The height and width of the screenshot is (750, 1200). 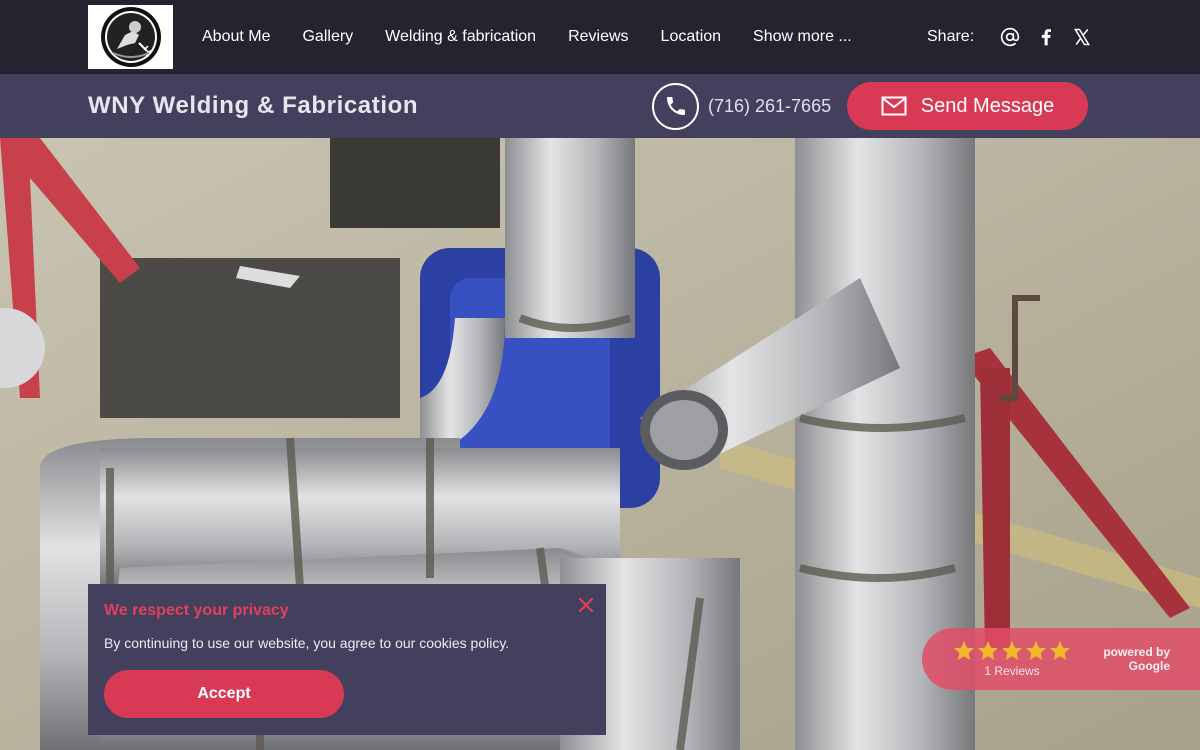 I want to click on powered-google-line: Google, so click(x=1149, y=666).